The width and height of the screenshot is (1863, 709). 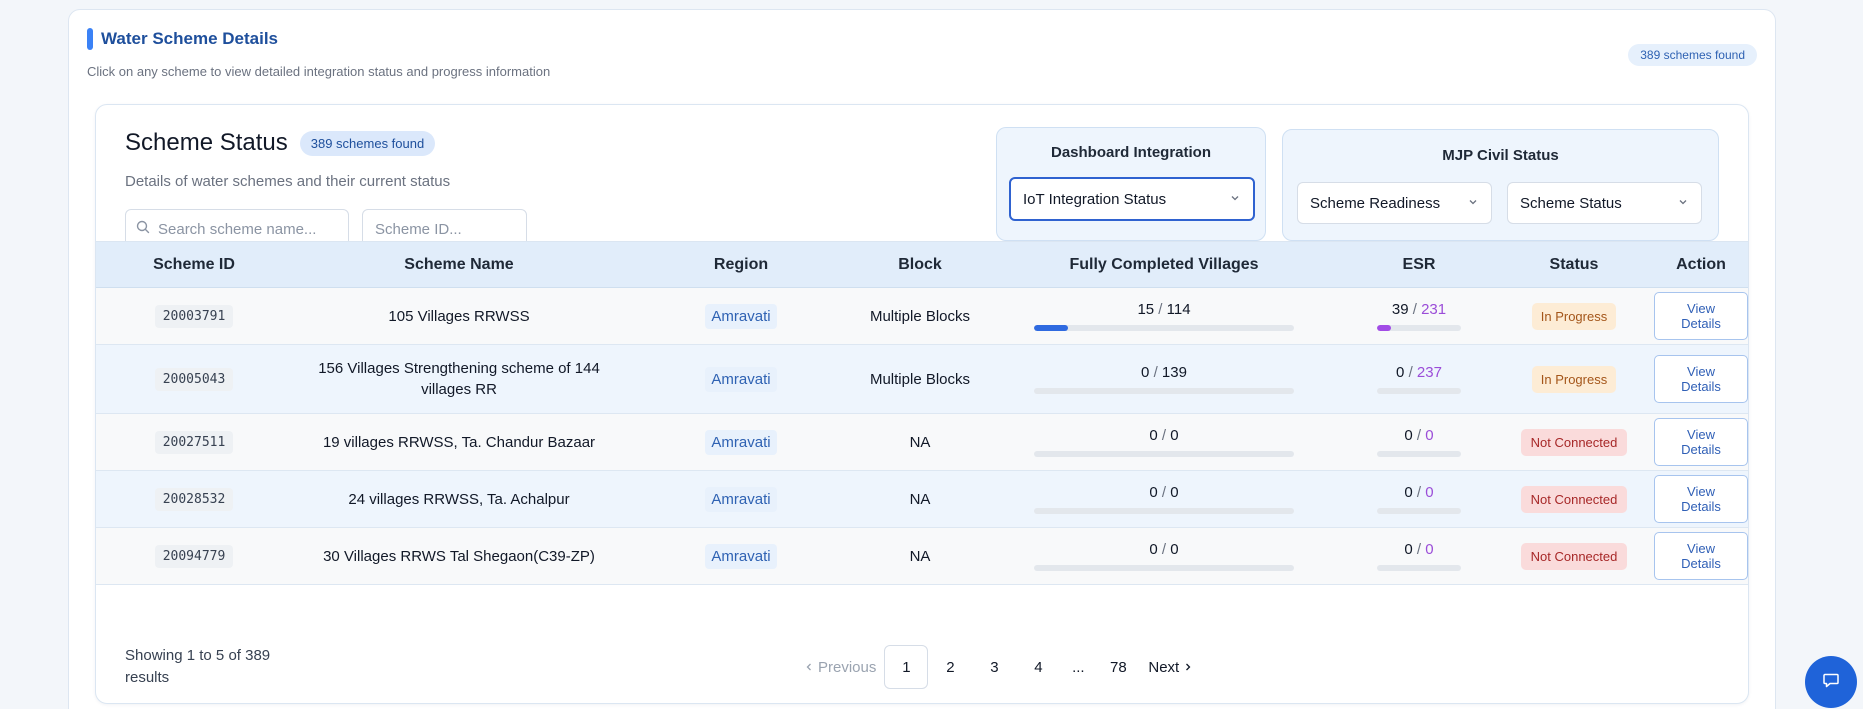 I want to click on status-title-row: Scheme Status 389 schemes found, so click(x=280, y=143).